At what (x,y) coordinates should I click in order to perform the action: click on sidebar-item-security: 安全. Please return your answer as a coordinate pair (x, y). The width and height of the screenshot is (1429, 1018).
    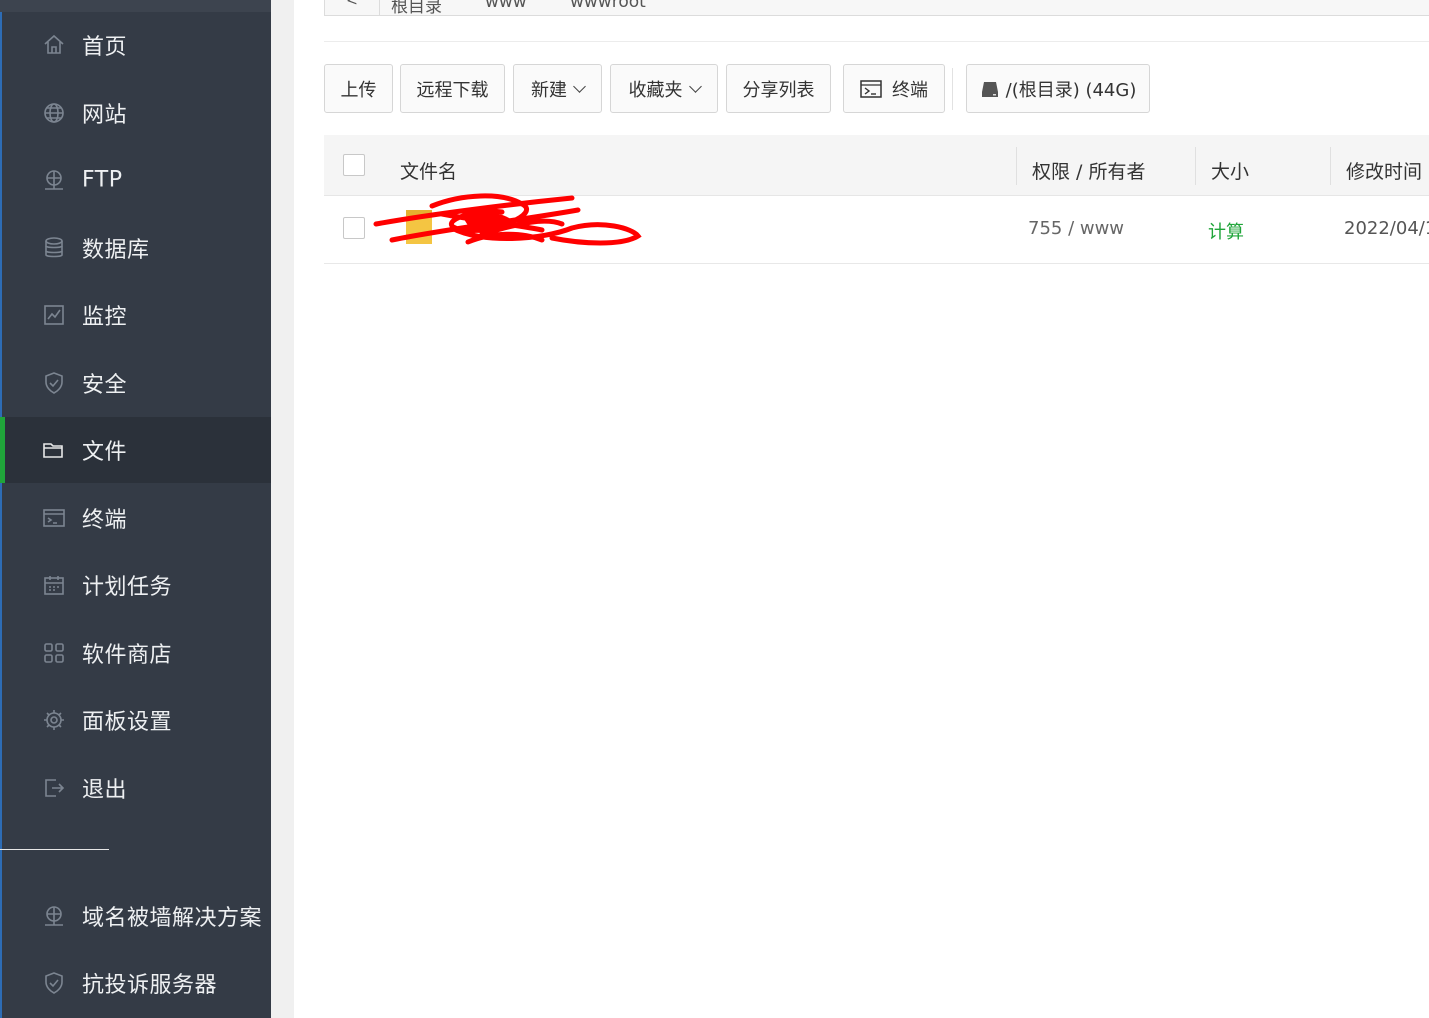
    Looking at the image, I should click on (135, 383).